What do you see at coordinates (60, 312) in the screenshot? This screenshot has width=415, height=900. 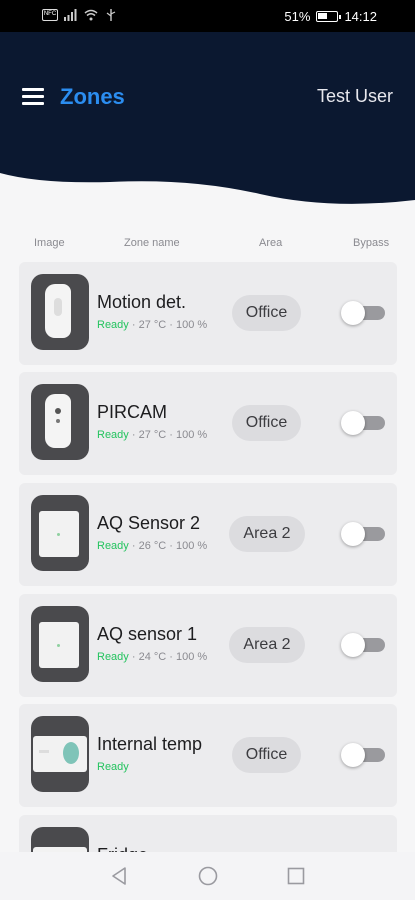 I see `motion-detector-icon` at bounding box center [60, 312].